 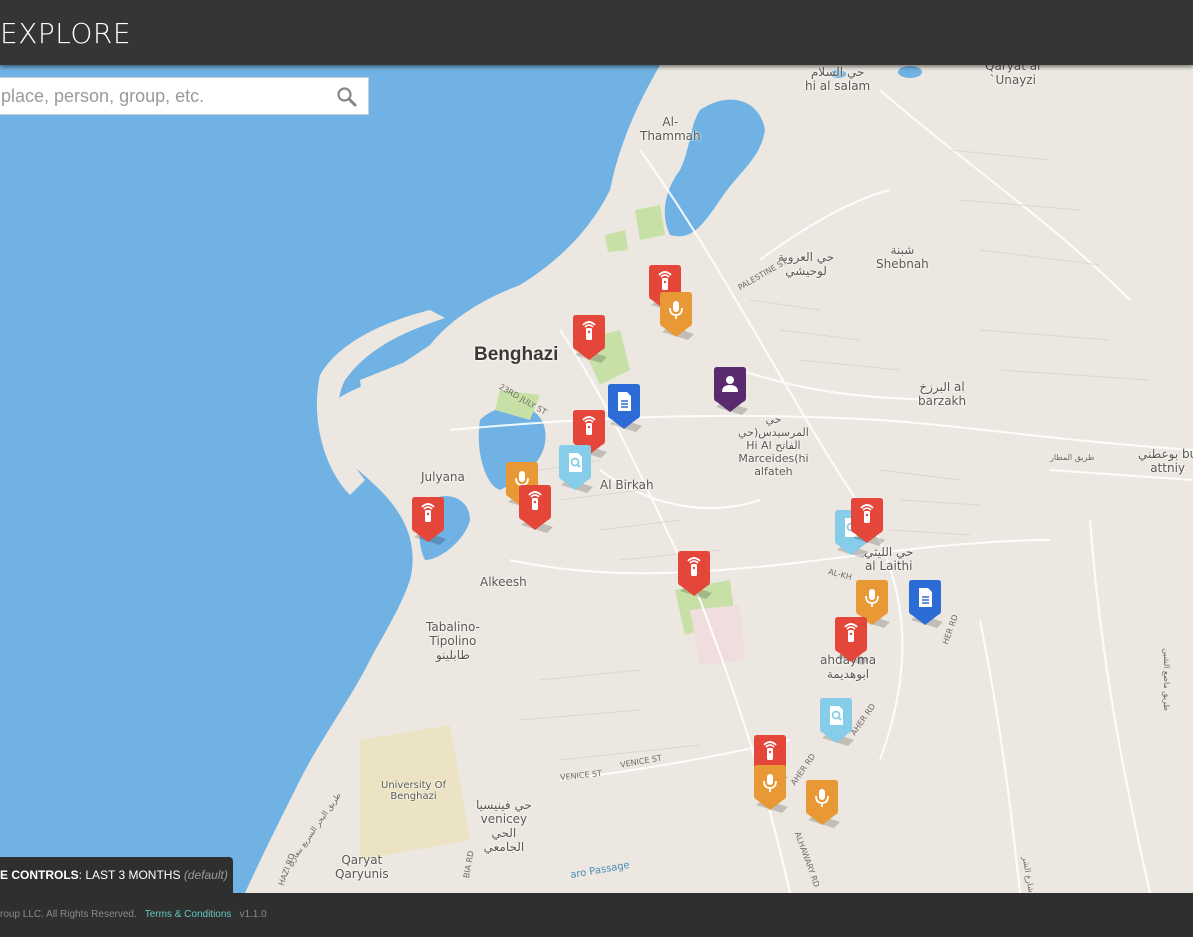 What do you see at coordinates (670, 129) in the screenshot?
I see `place-label-al-thammah: Al- Thammah` at bounding box center [670, 129].